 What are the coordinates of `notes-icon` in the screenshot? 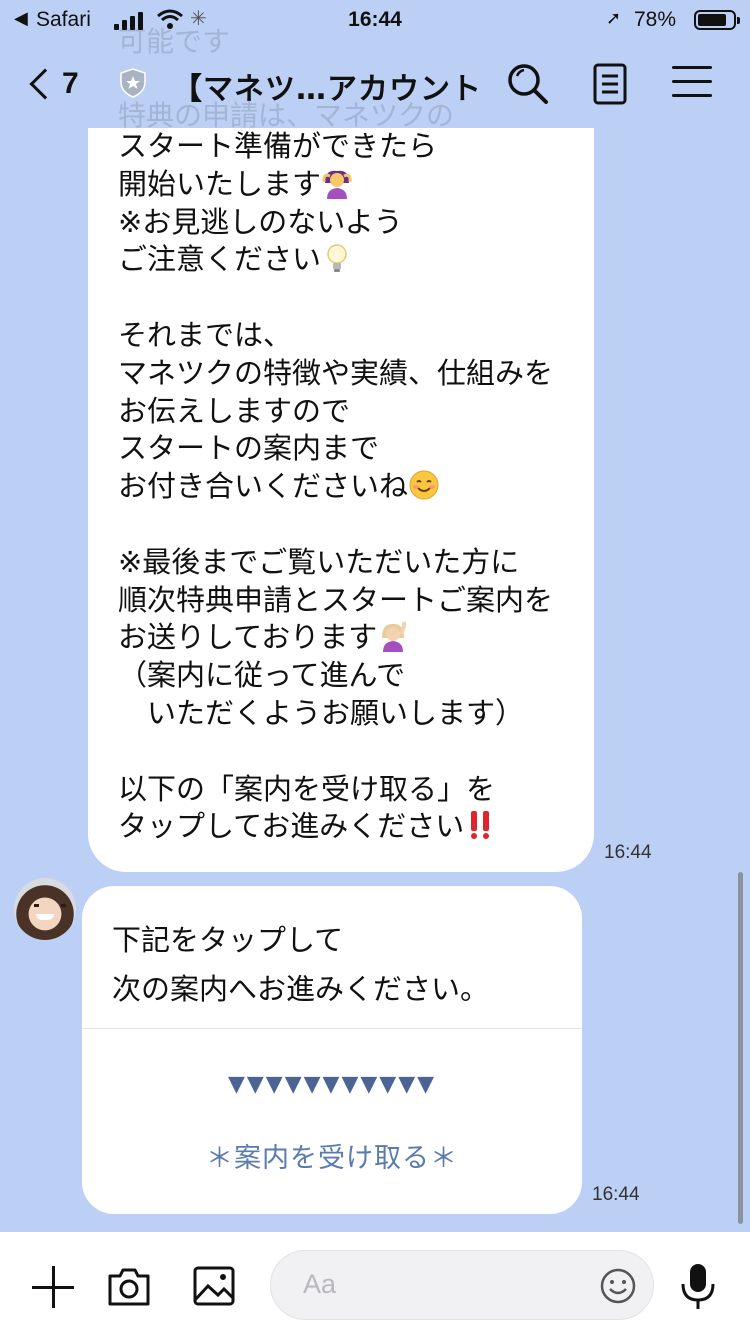 It's located at (610, 84).